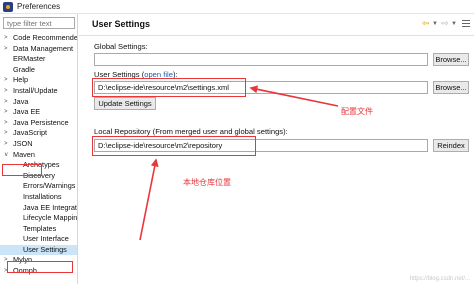 The width and height of the screenshot is (474, 284). I want to click on tree-item: Errors/Warnings, so click(38, 186).